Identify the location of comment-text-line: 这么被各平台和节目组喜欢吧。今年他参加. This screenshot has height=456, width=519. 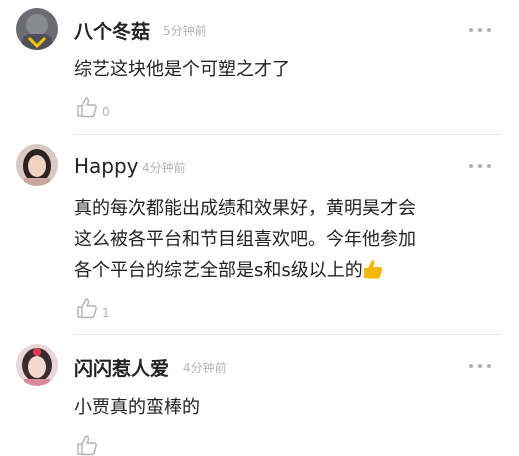
(245, 239).